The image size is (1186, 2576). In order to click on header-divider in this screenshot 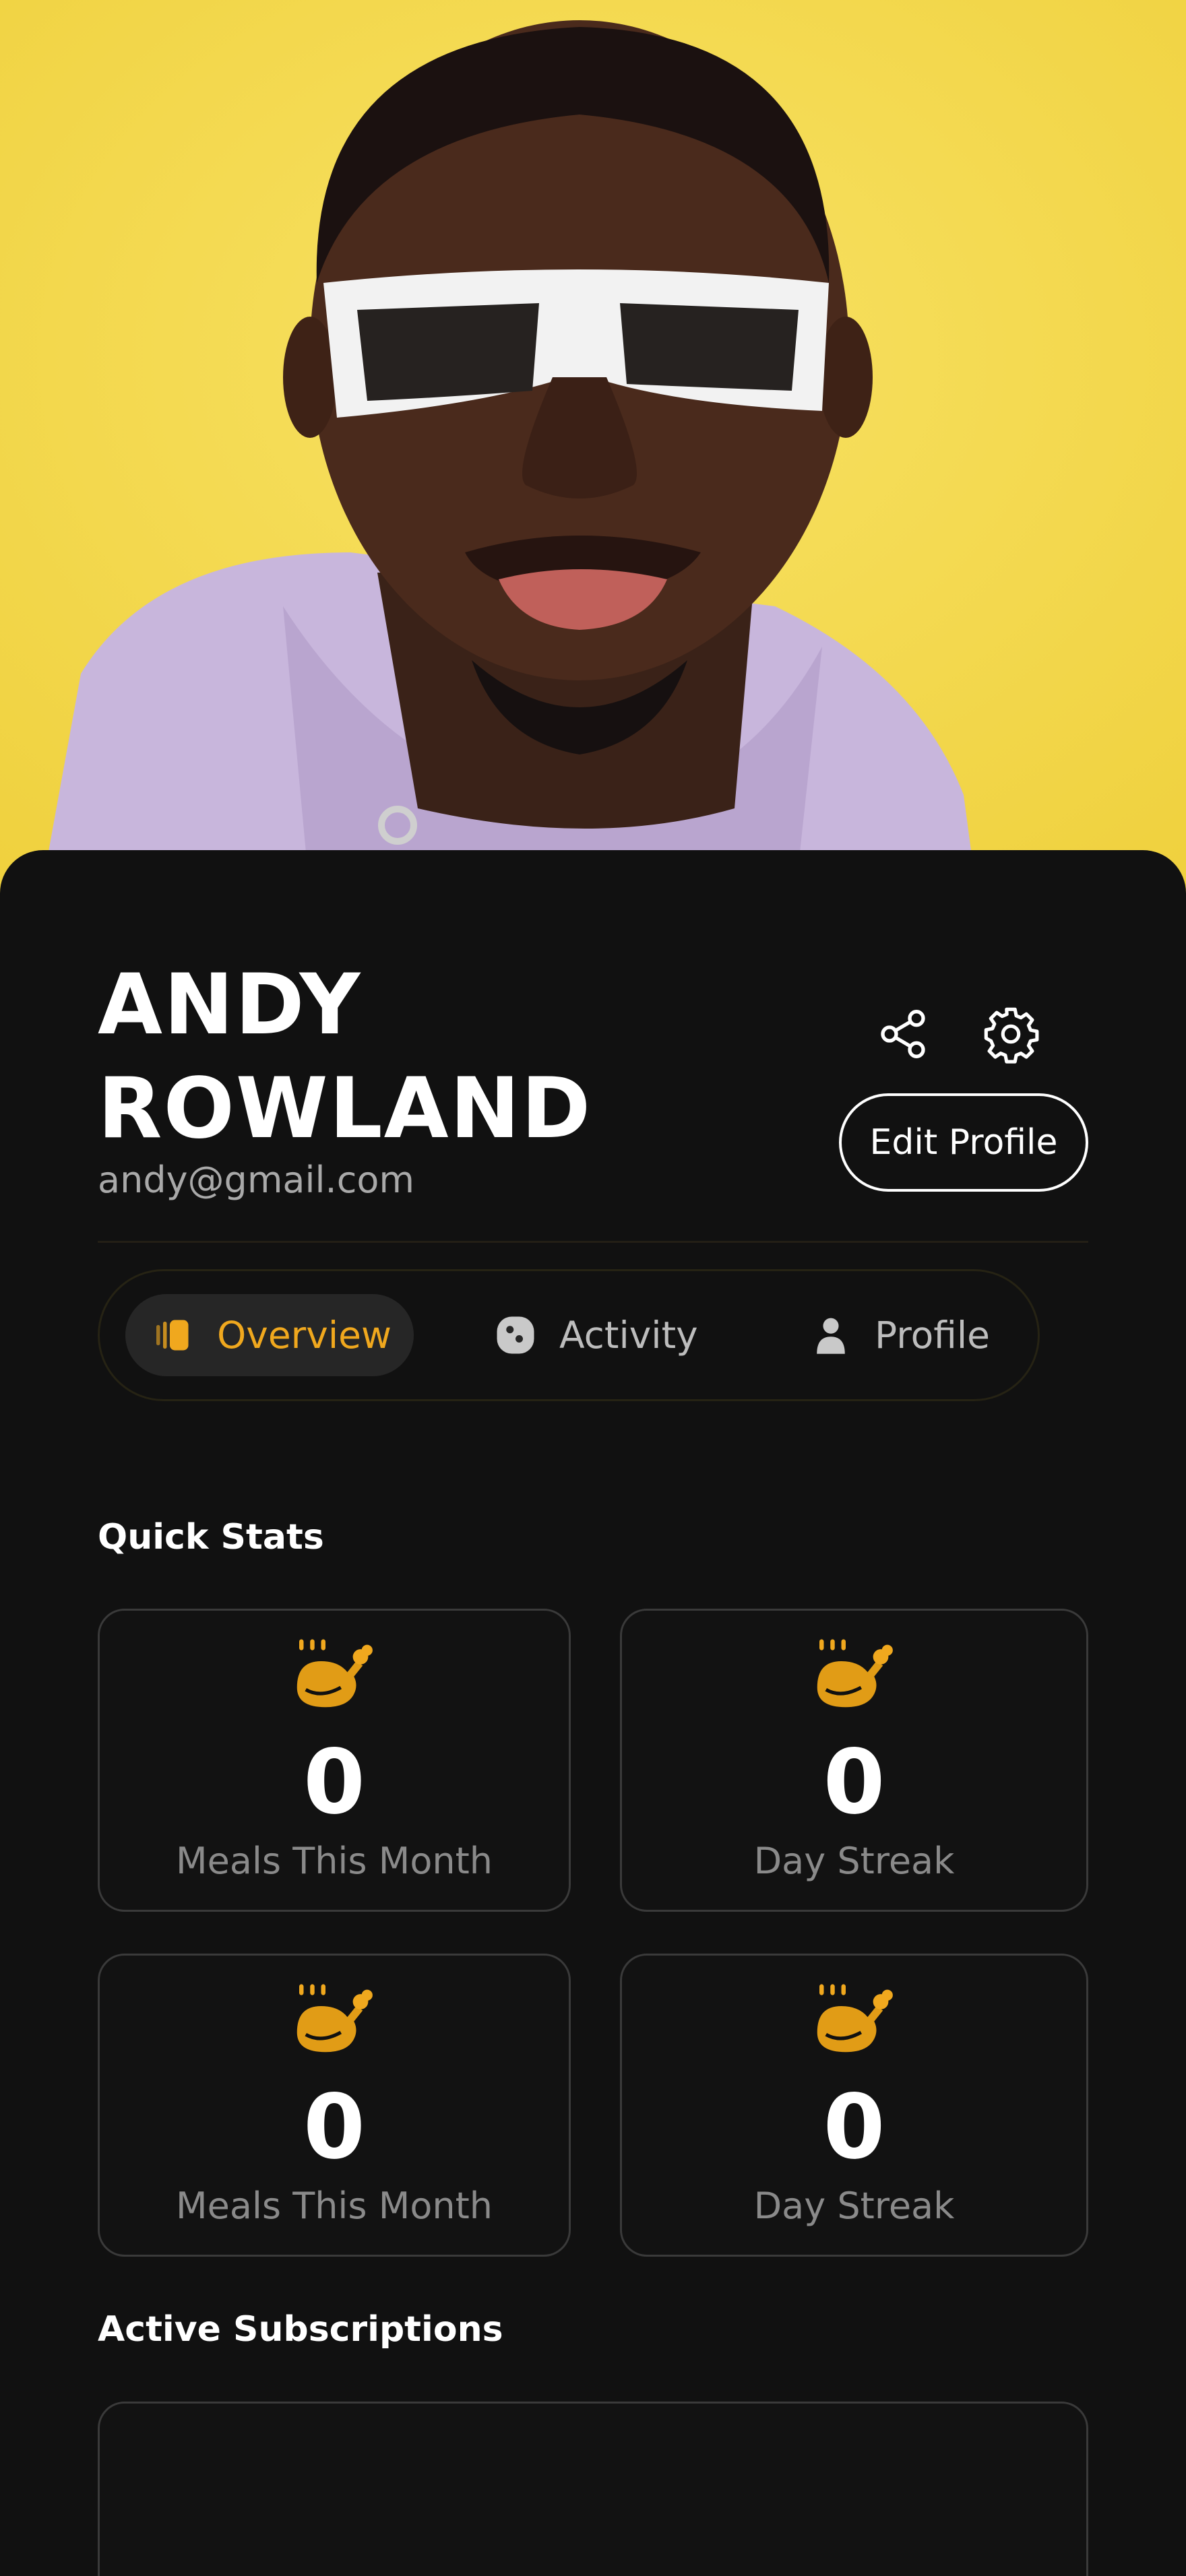, I will do `click(593, 1242)`.